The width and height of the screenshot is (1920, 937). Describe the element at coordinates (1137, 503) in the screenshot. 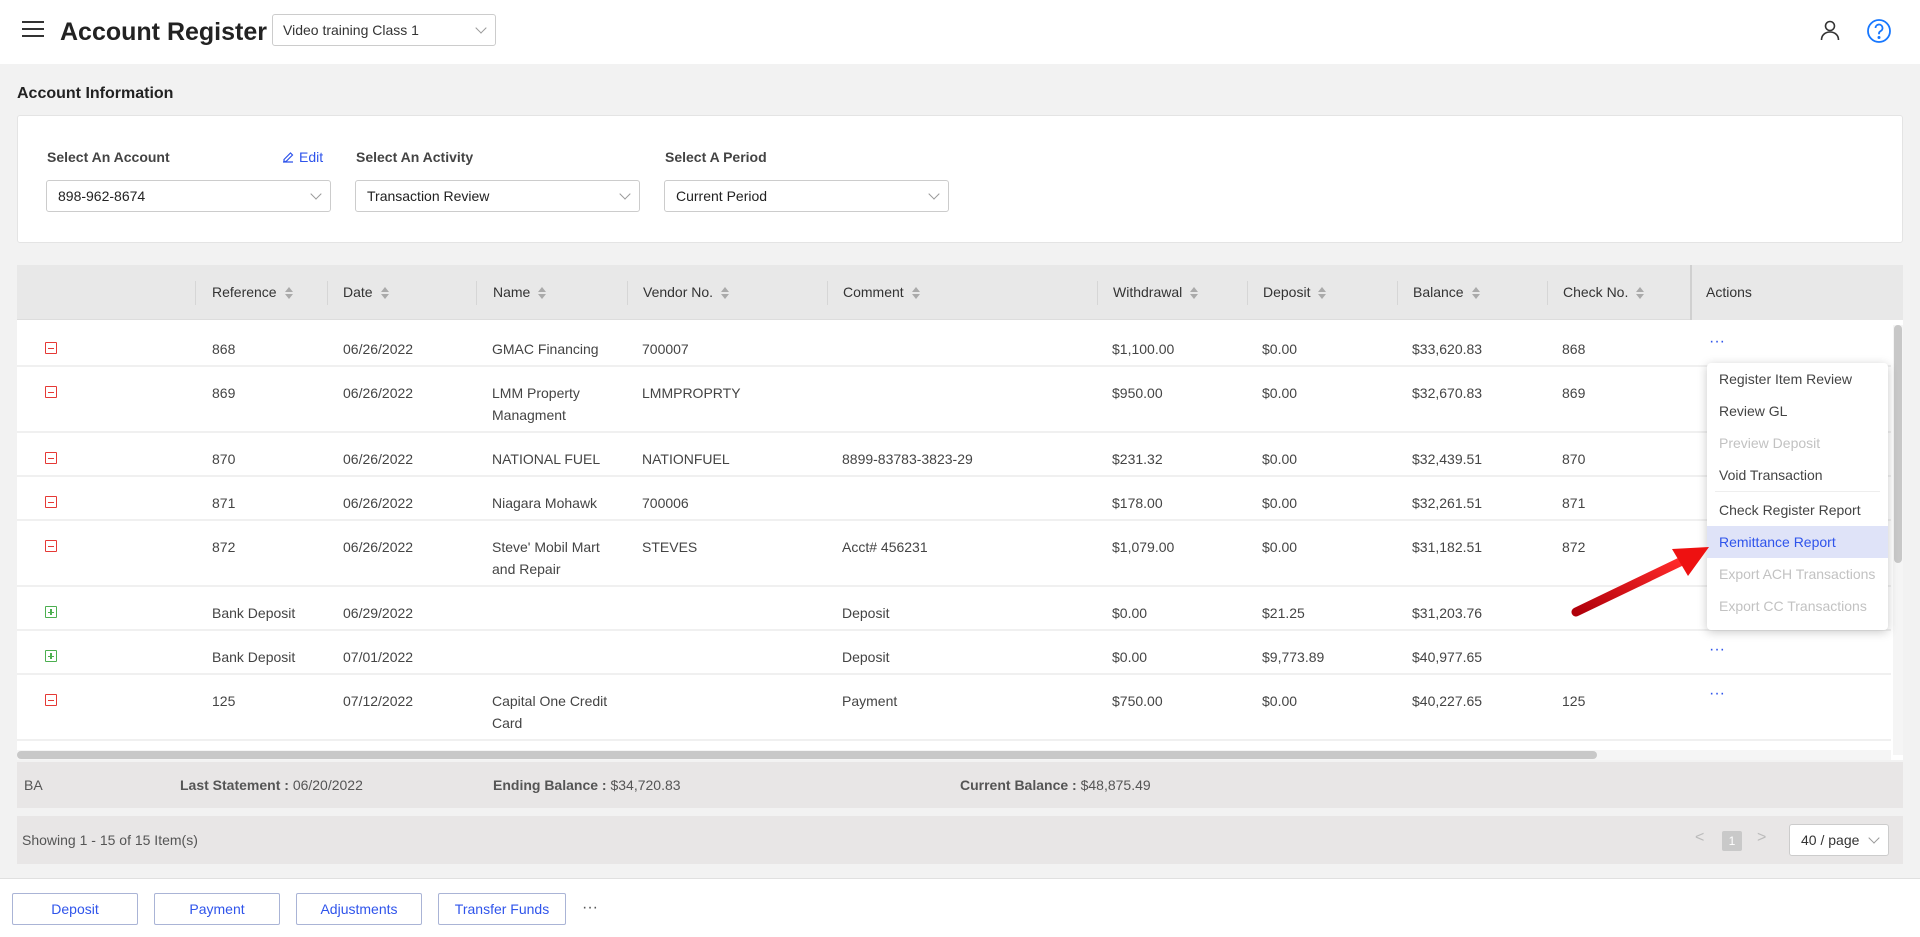

I see `cell-withdrawal: $178.00` at that location.